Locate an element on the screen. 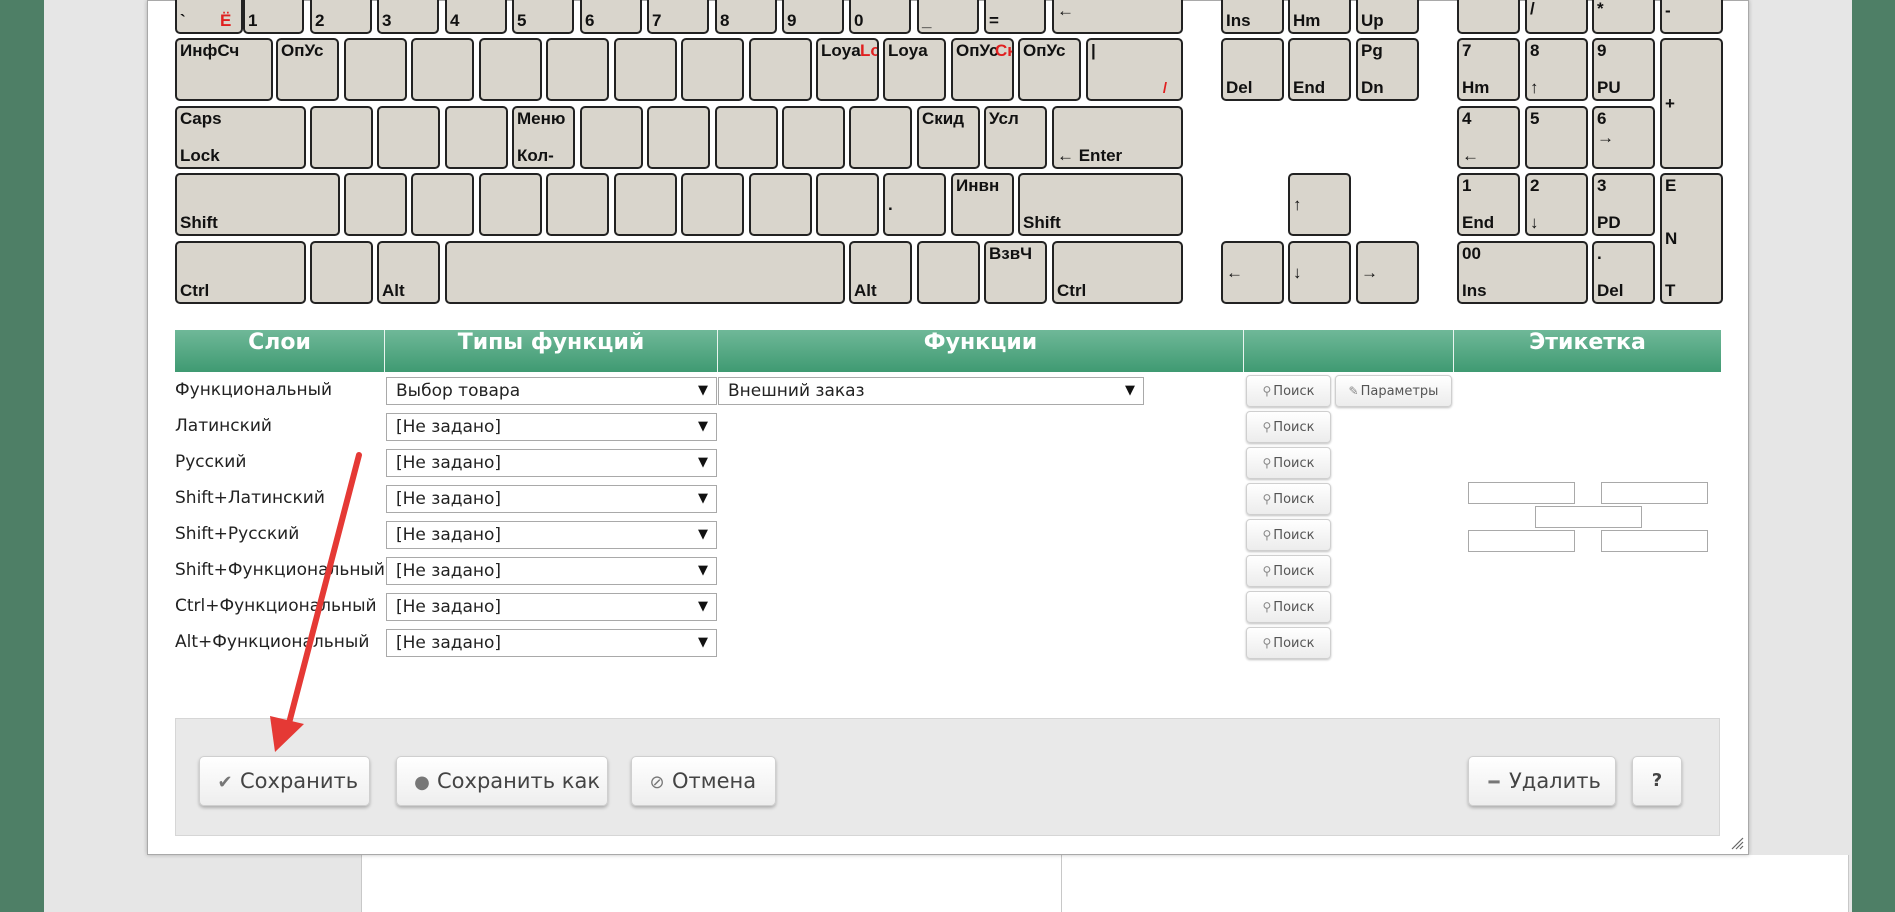 This screenshot has width=1895, height=912. key-loyalty-1: Loya Lo is located at coordinates (847, 69).